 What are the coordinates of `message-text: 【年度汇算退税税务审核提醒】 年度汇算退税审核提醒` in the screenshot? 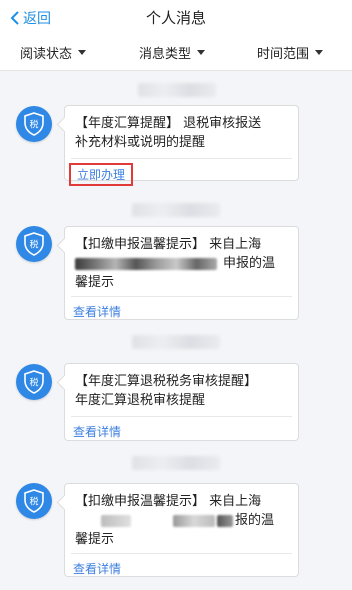 It's located at (181, 390).